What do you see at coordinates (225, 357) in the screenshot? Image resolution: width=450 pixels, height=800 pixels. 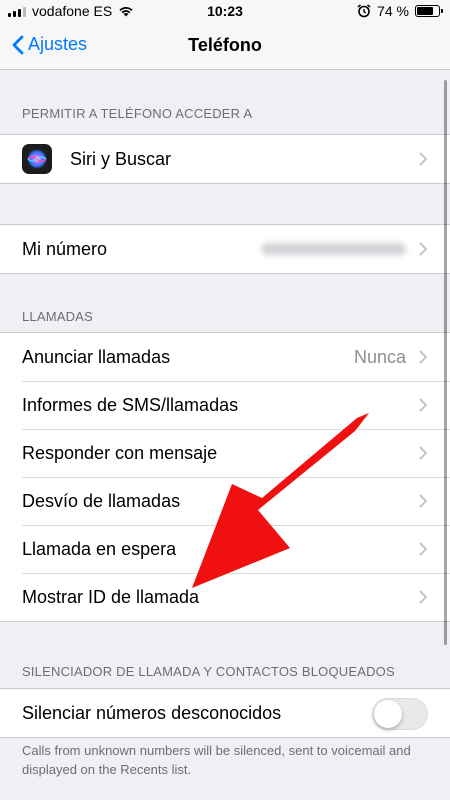 I see `row-announce-calls: Anunciar llamadas Nunca` at bounding box center [225, 357].